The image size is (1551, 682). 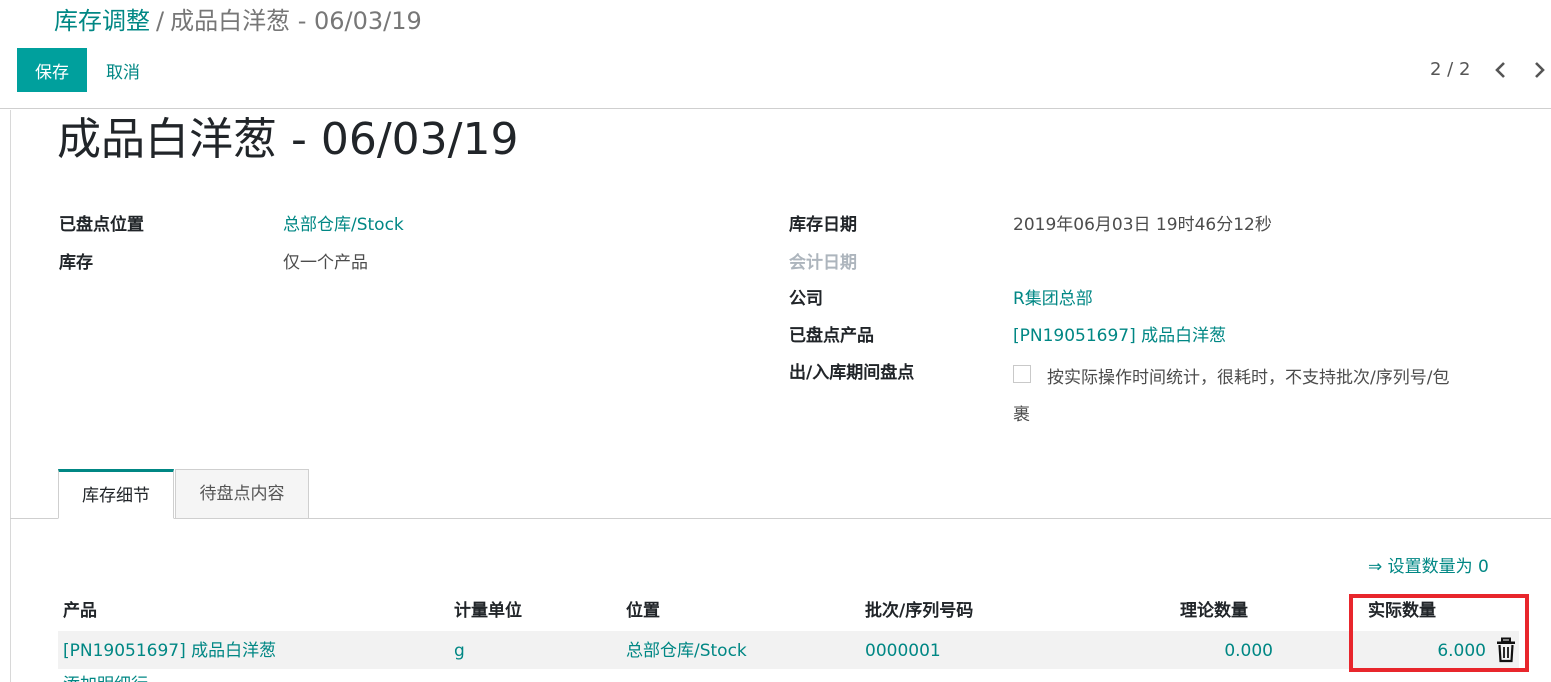 I want to click on moves-during-count-label: 出/入库期间盘点, so click(x=852, y=373).